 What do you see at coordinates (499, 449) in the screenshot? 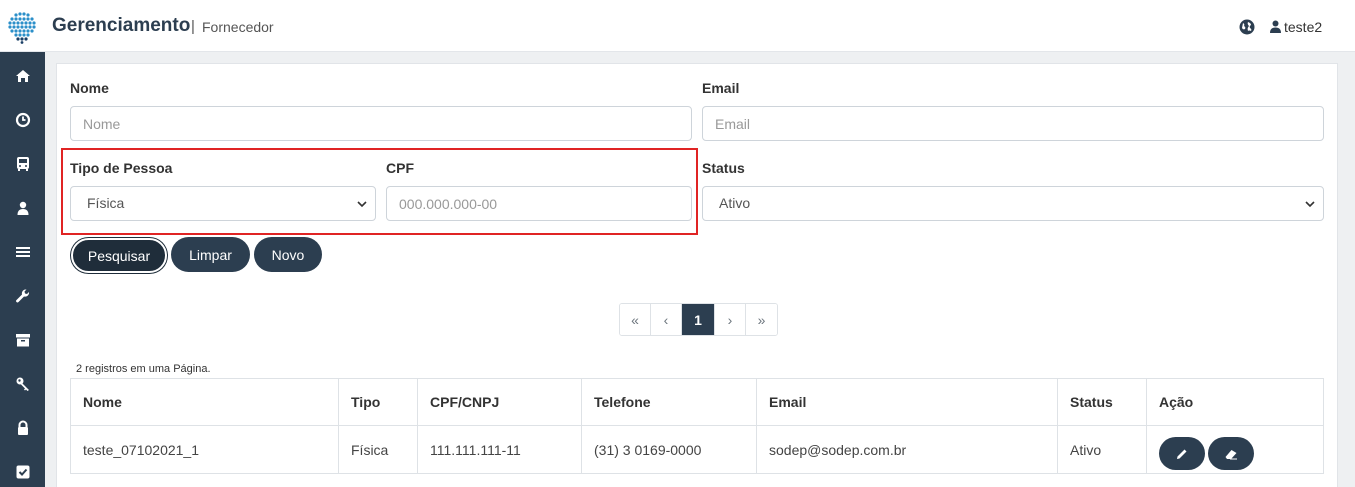
I see `cell-cpf-cnpj: 111.111.111-11` at bounding box center [499, 449].